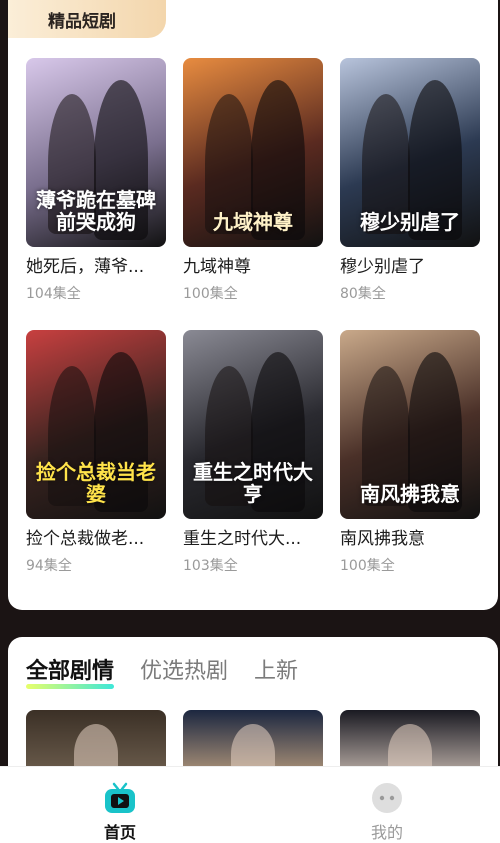 This screenshot has height=843, width=500. Describe the element at coordinates (410, 494) in the screenshot. I see `poster-title: 南风拂我意` at that location.